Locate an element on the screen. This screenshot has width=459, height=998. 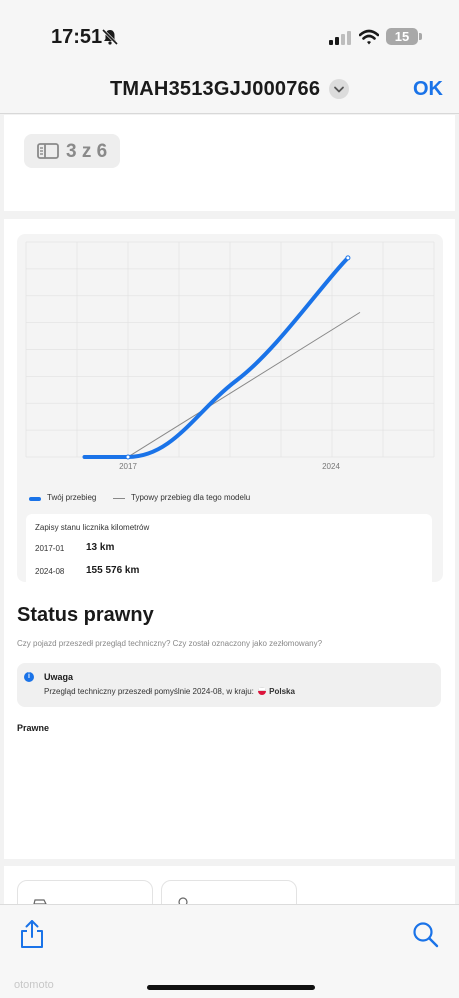
page-indicator-card: 3 z 6 is located at coordinates (229, 163).